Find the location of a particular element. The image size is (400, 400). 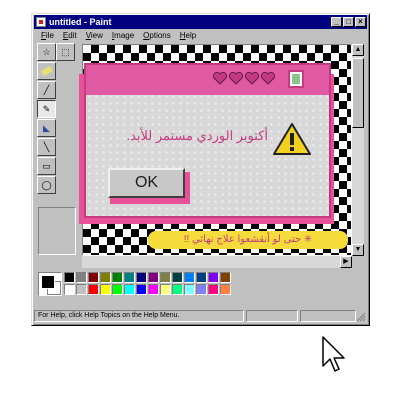

menu-bar: File Edit View Image Options Help is located at coordinates (115, 35).